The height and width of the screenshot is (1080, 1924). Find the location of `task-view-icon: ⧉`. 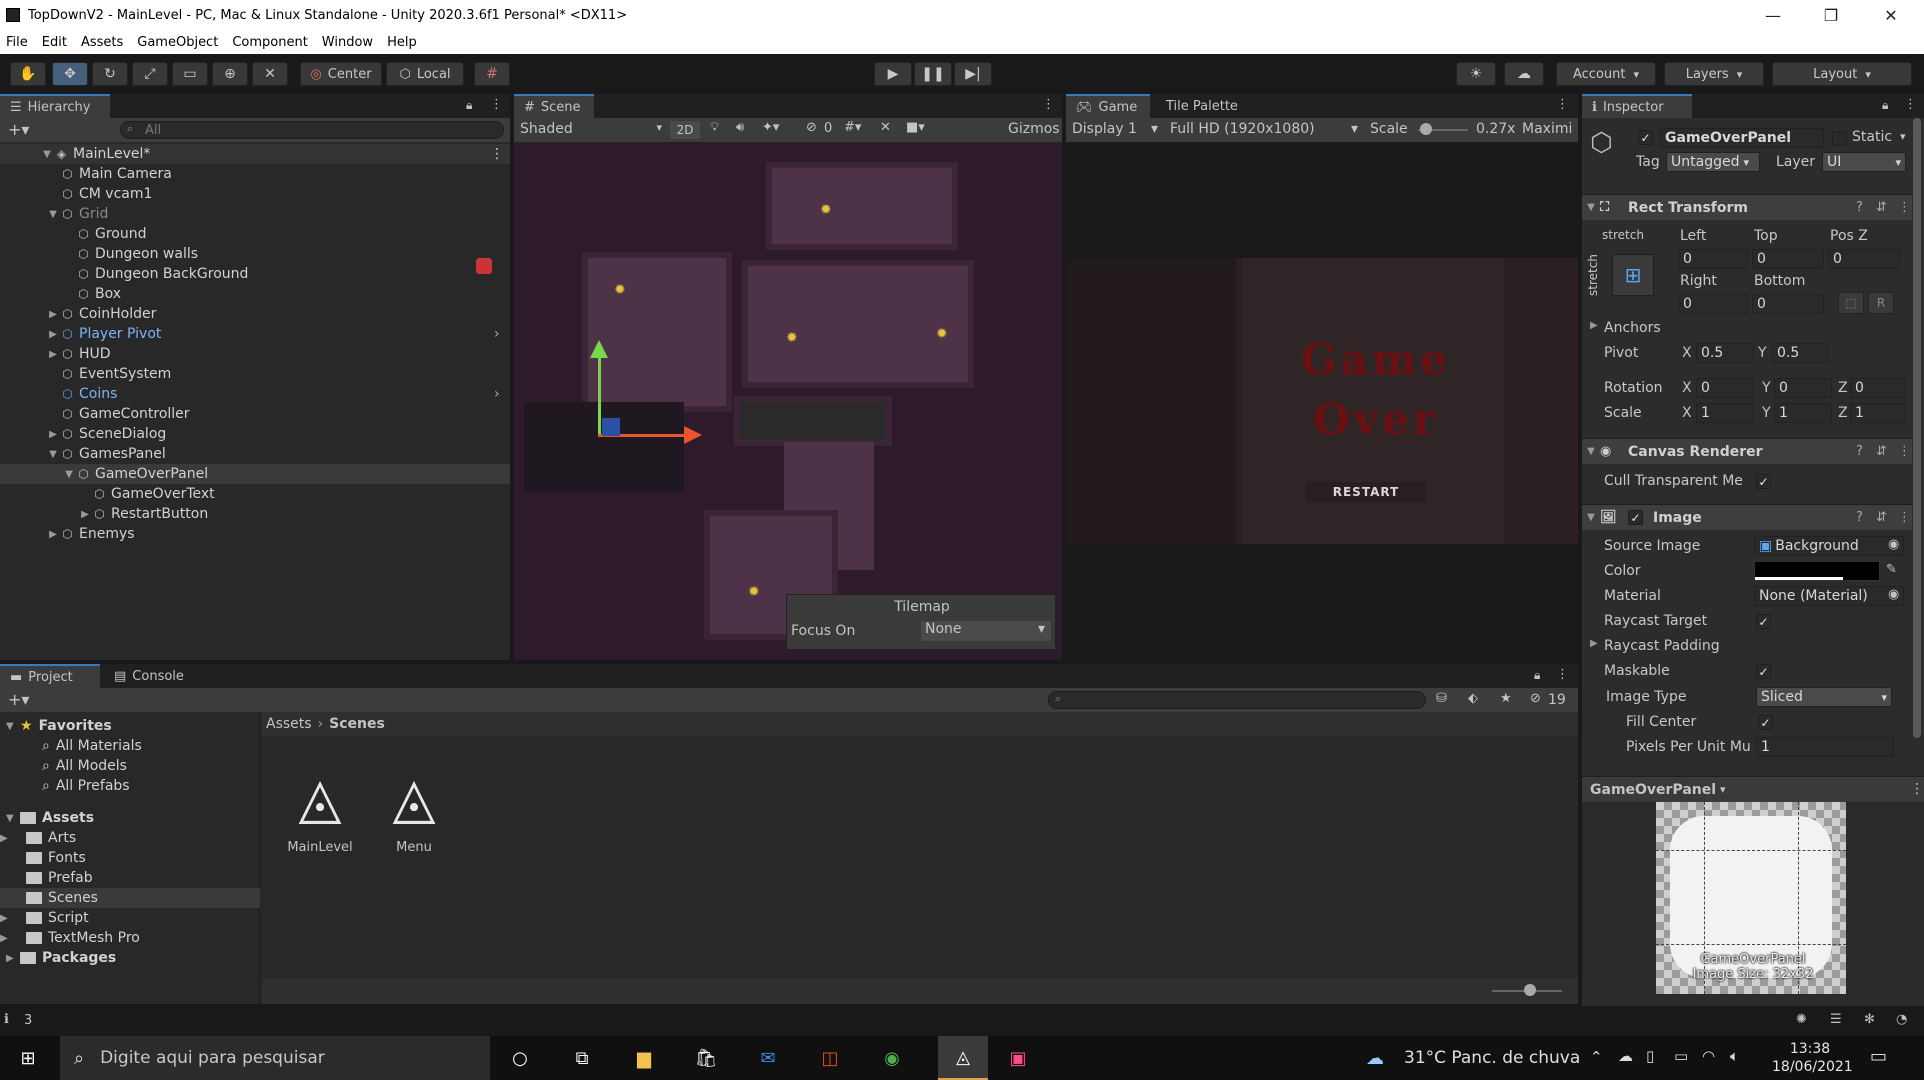

task-view-icon: ⧉ is located at coordinates (582, 1058).